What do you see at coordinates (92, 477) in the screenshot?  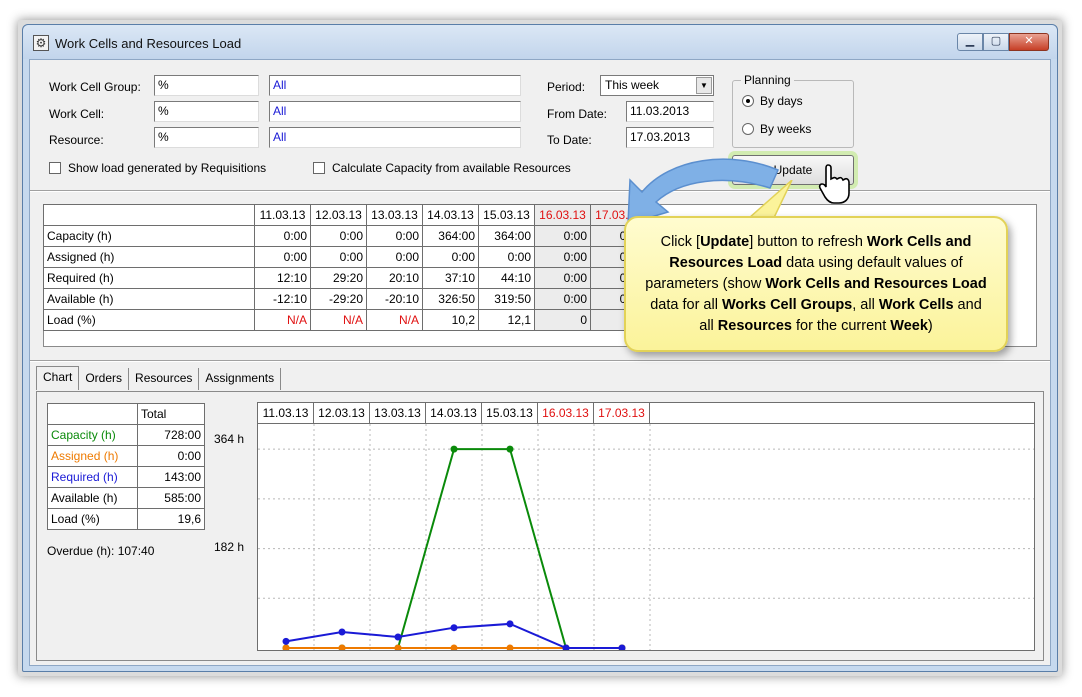 I see `summary-label-cell: Required (h)` at bounding box center [92, 477].